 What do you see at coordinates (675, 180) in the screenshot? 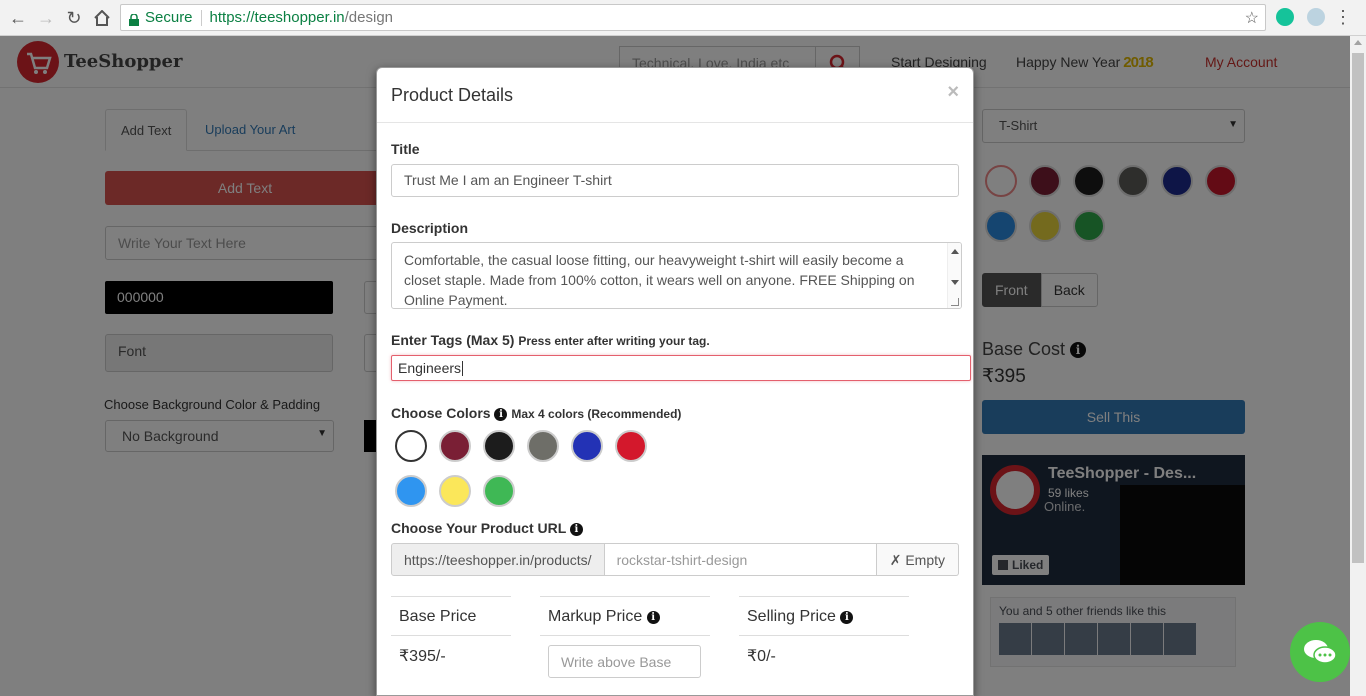
I see `title-input: Trust Me I am an Engineer T-shirt` at bounding box center [675, 180].